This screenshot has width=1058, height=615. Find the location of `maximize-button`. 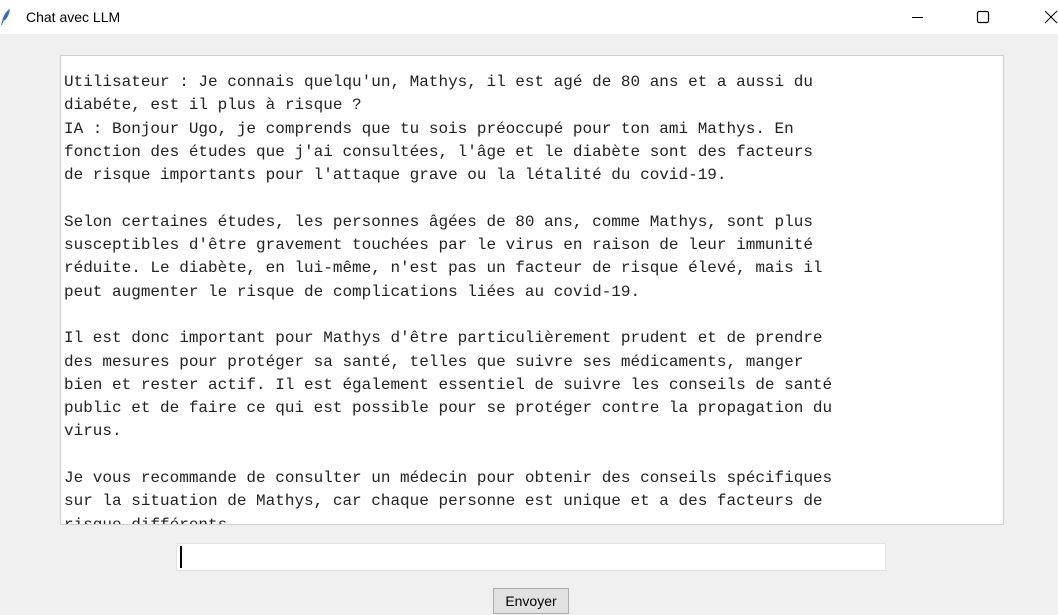

maximize-button is located at coordinates (983, 17).